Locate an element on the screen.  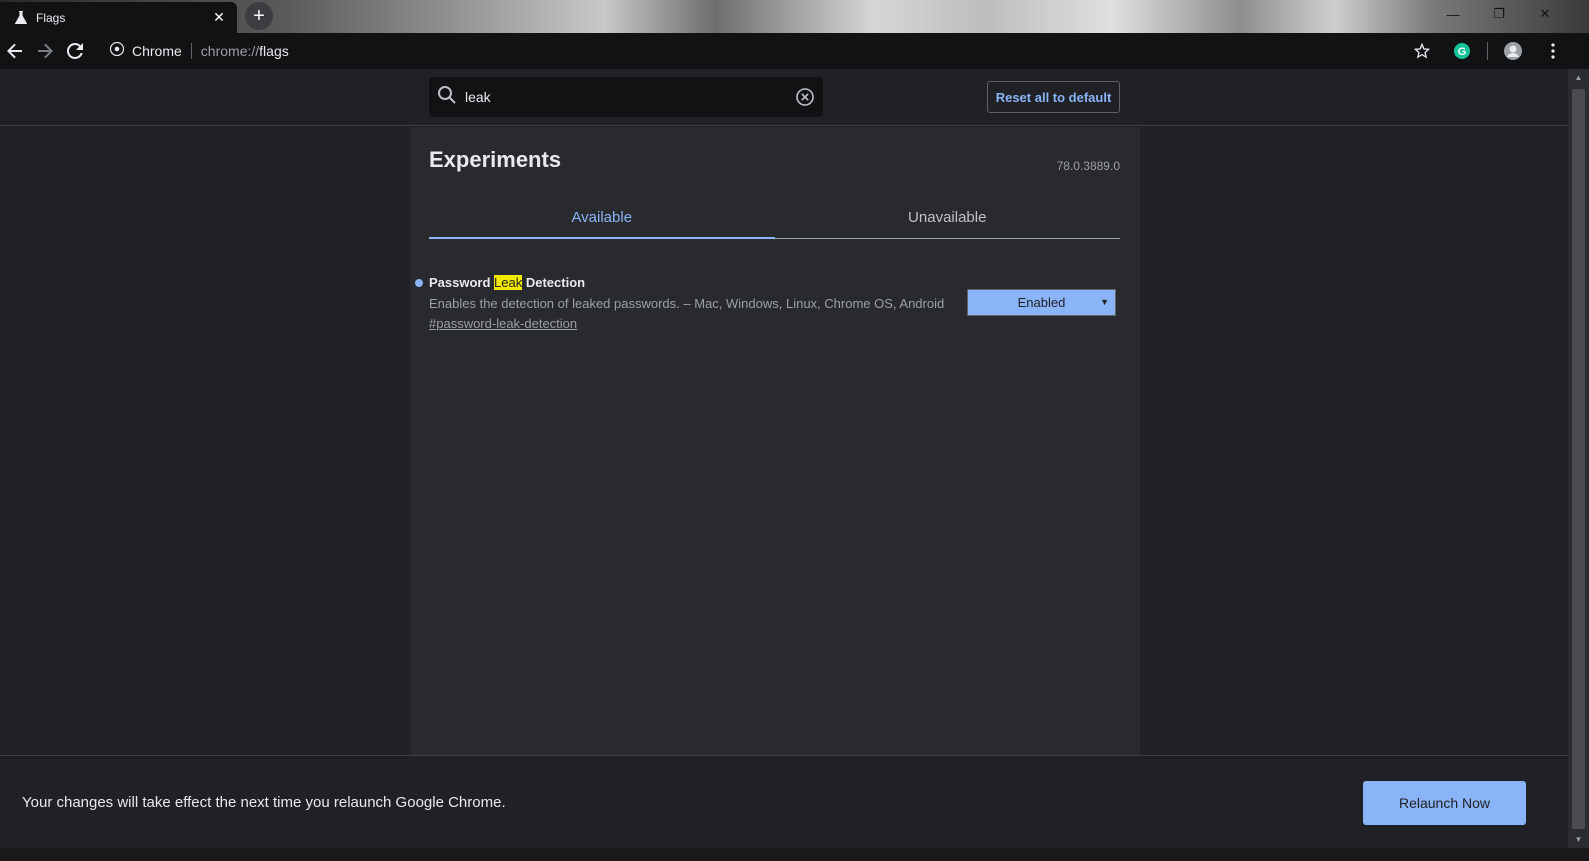
url-text: chrome://flags is located at coordinates (245, 51).